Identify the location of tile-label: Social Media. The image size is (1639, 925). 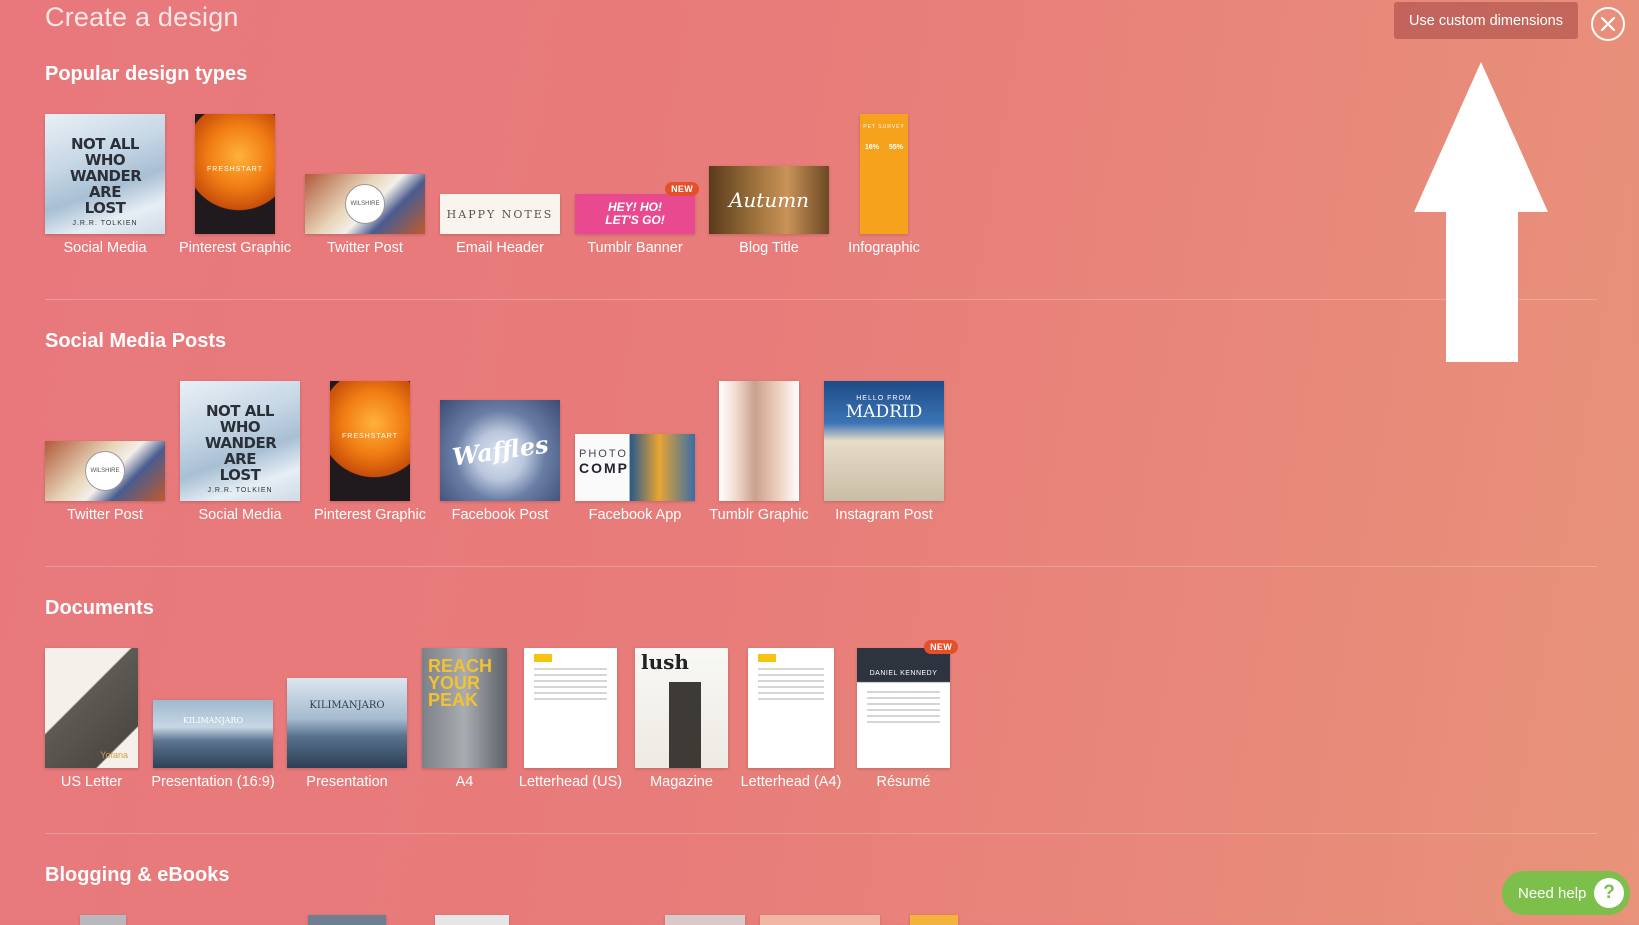
(105, 248).